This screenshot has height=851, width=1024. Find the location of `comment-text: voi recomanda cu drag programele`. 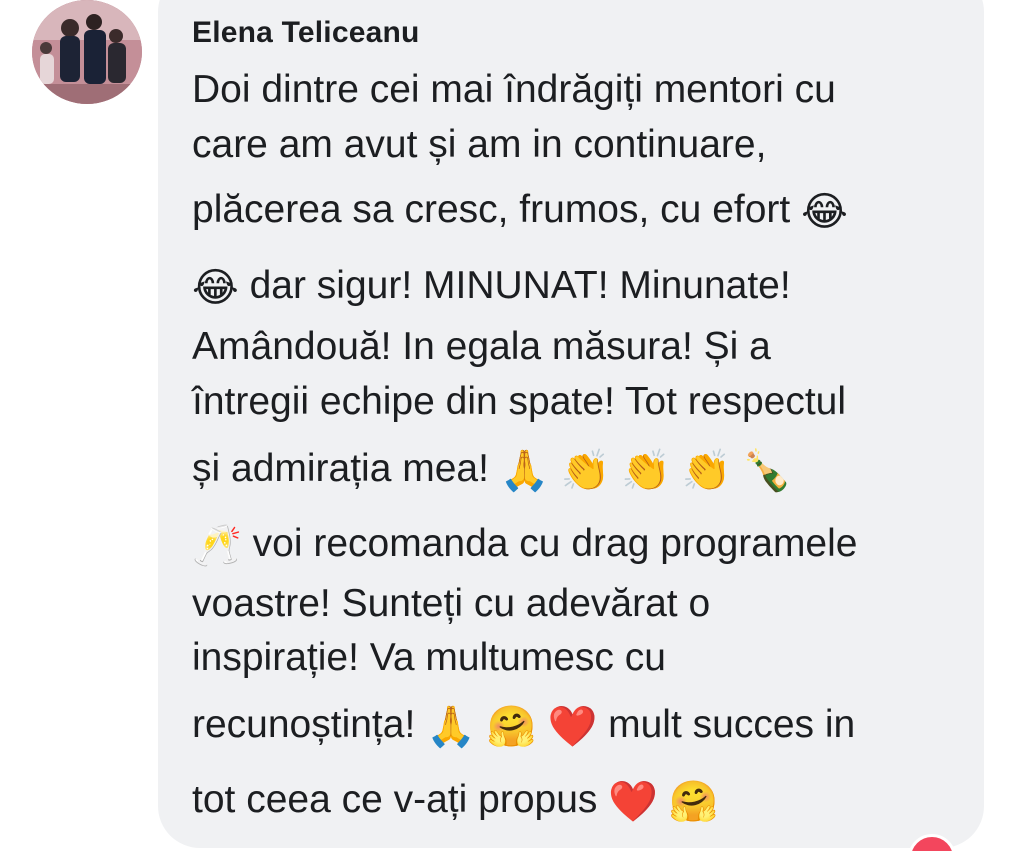

comment-text: voi recomanda cu drag programele is located at coordinates (555, 543).